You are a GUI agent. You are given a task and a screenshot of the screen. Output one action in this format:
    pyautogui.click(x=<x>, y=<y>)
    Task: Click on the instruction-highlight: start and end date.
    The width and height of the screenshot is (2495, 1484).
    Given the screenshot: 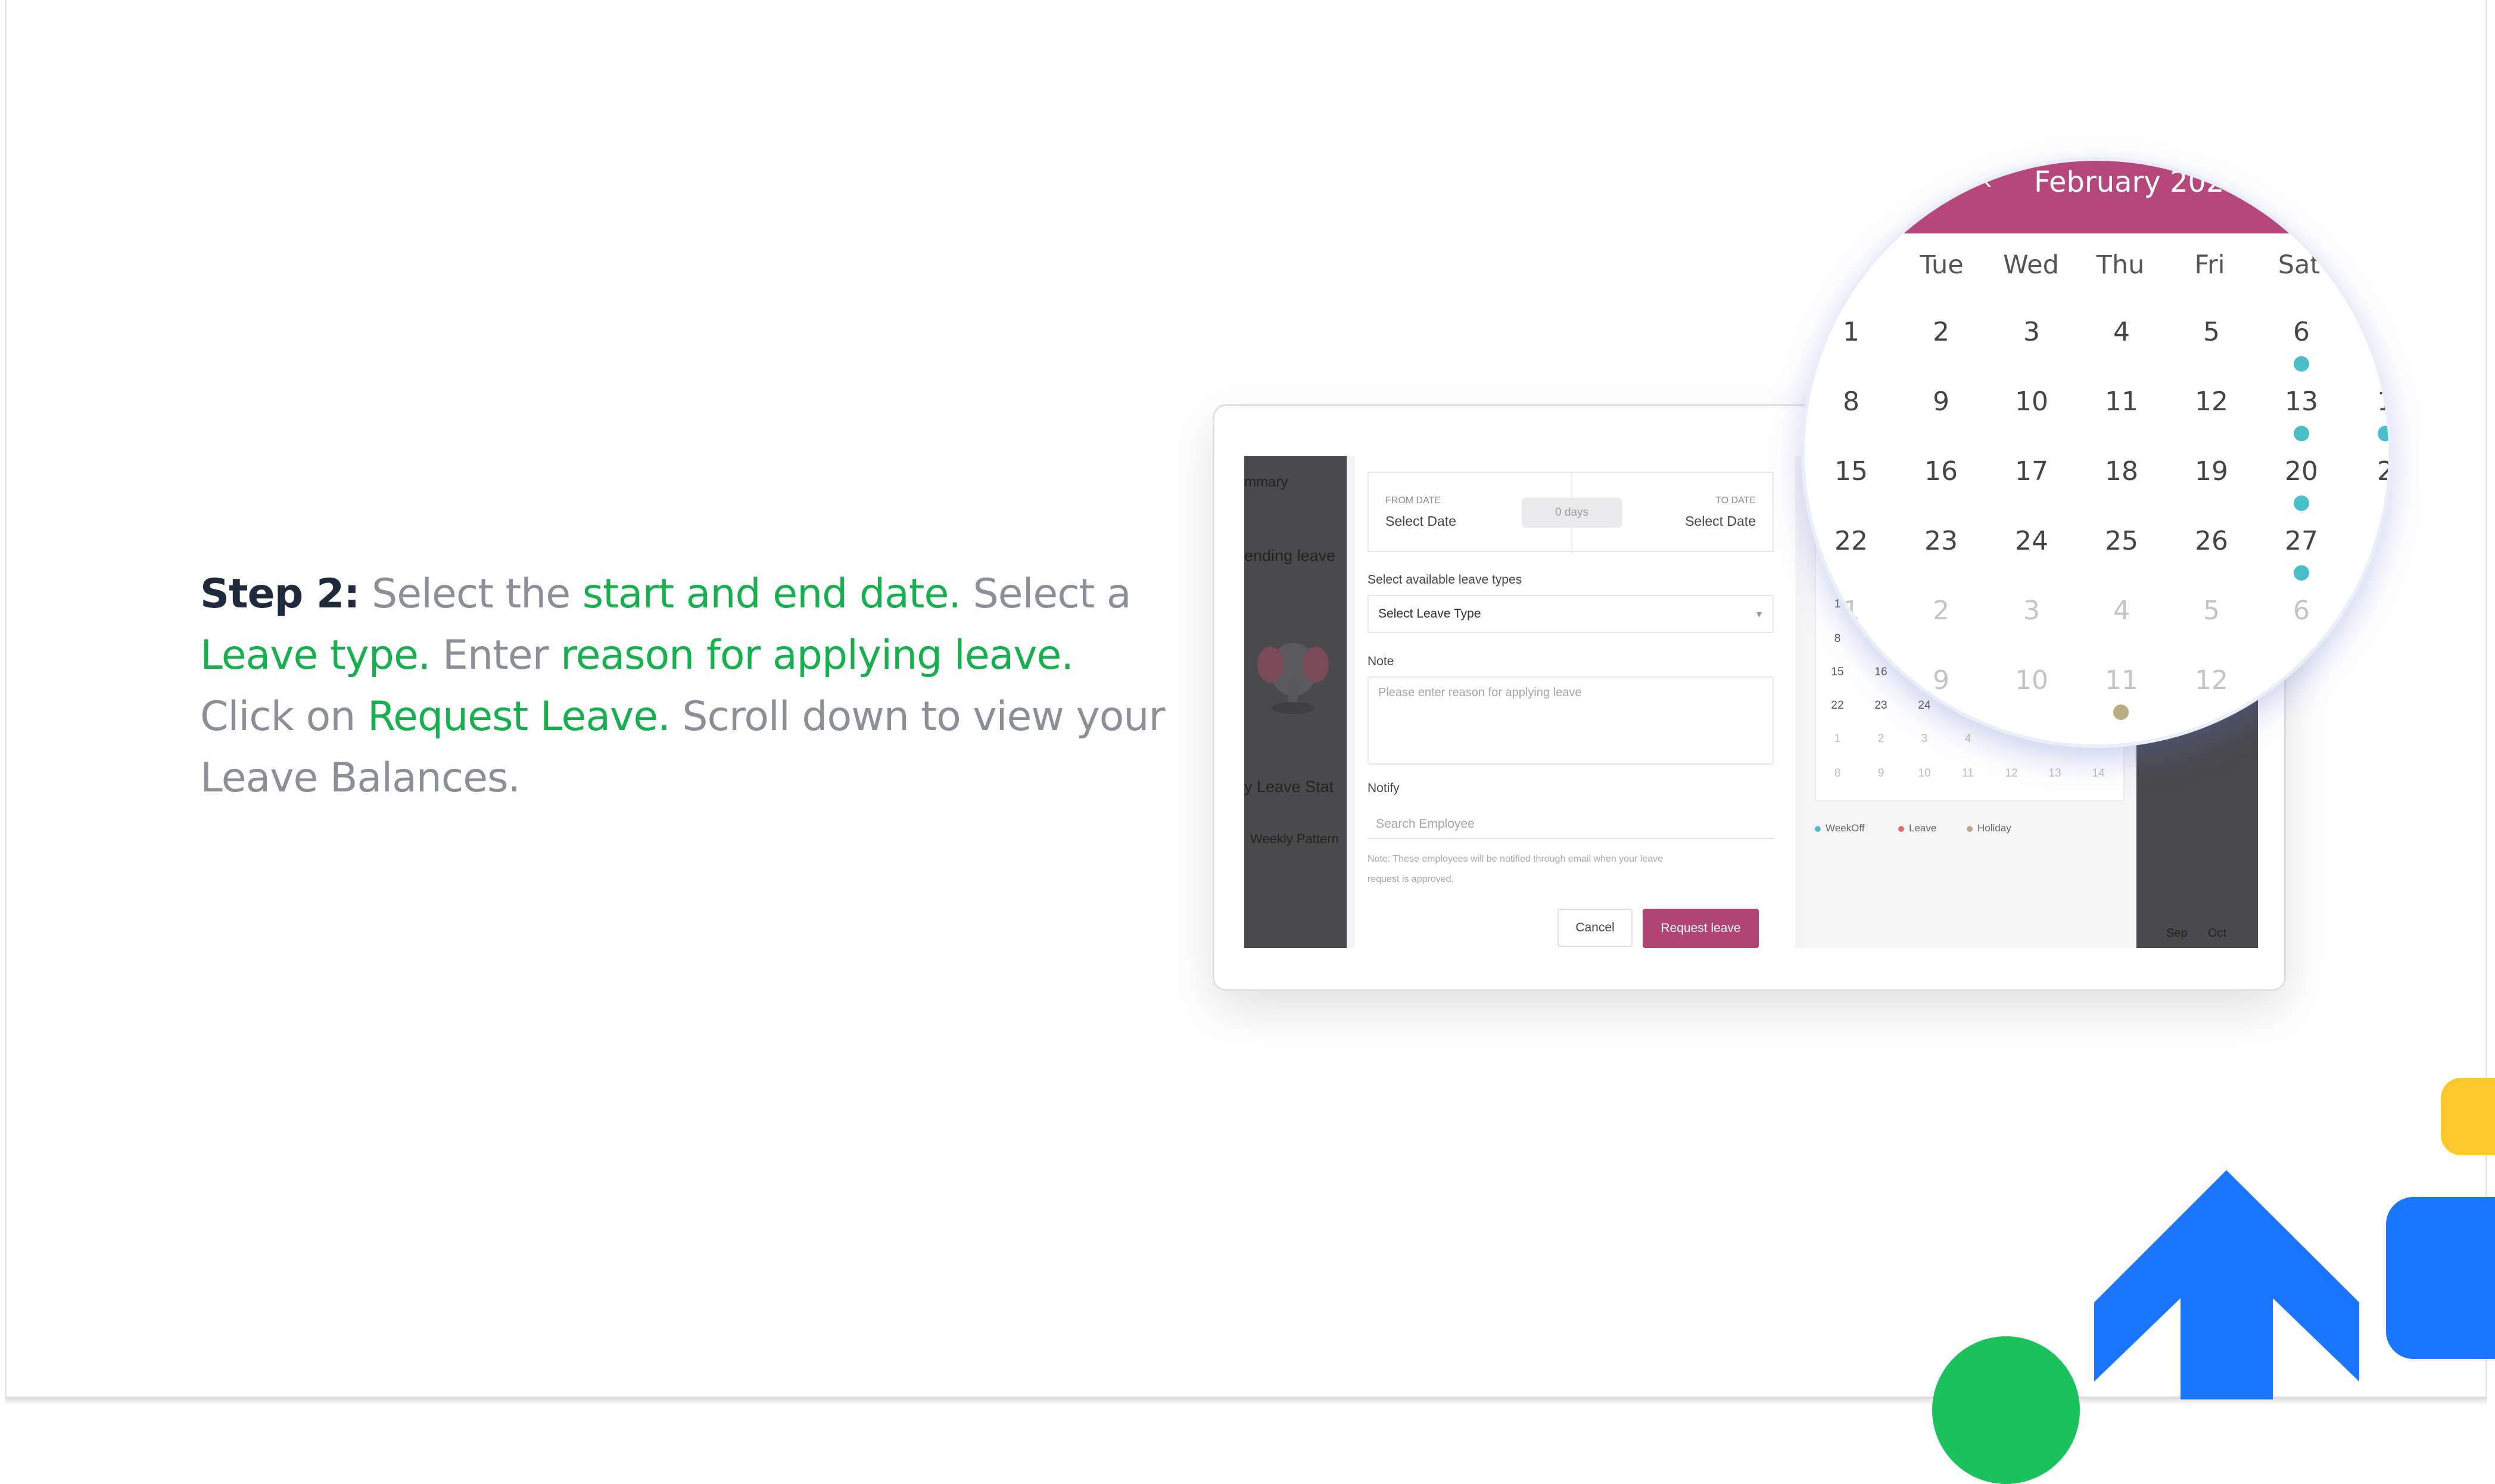 What is the action you would take?
    pyautogui.click(x=771, y=594)
    